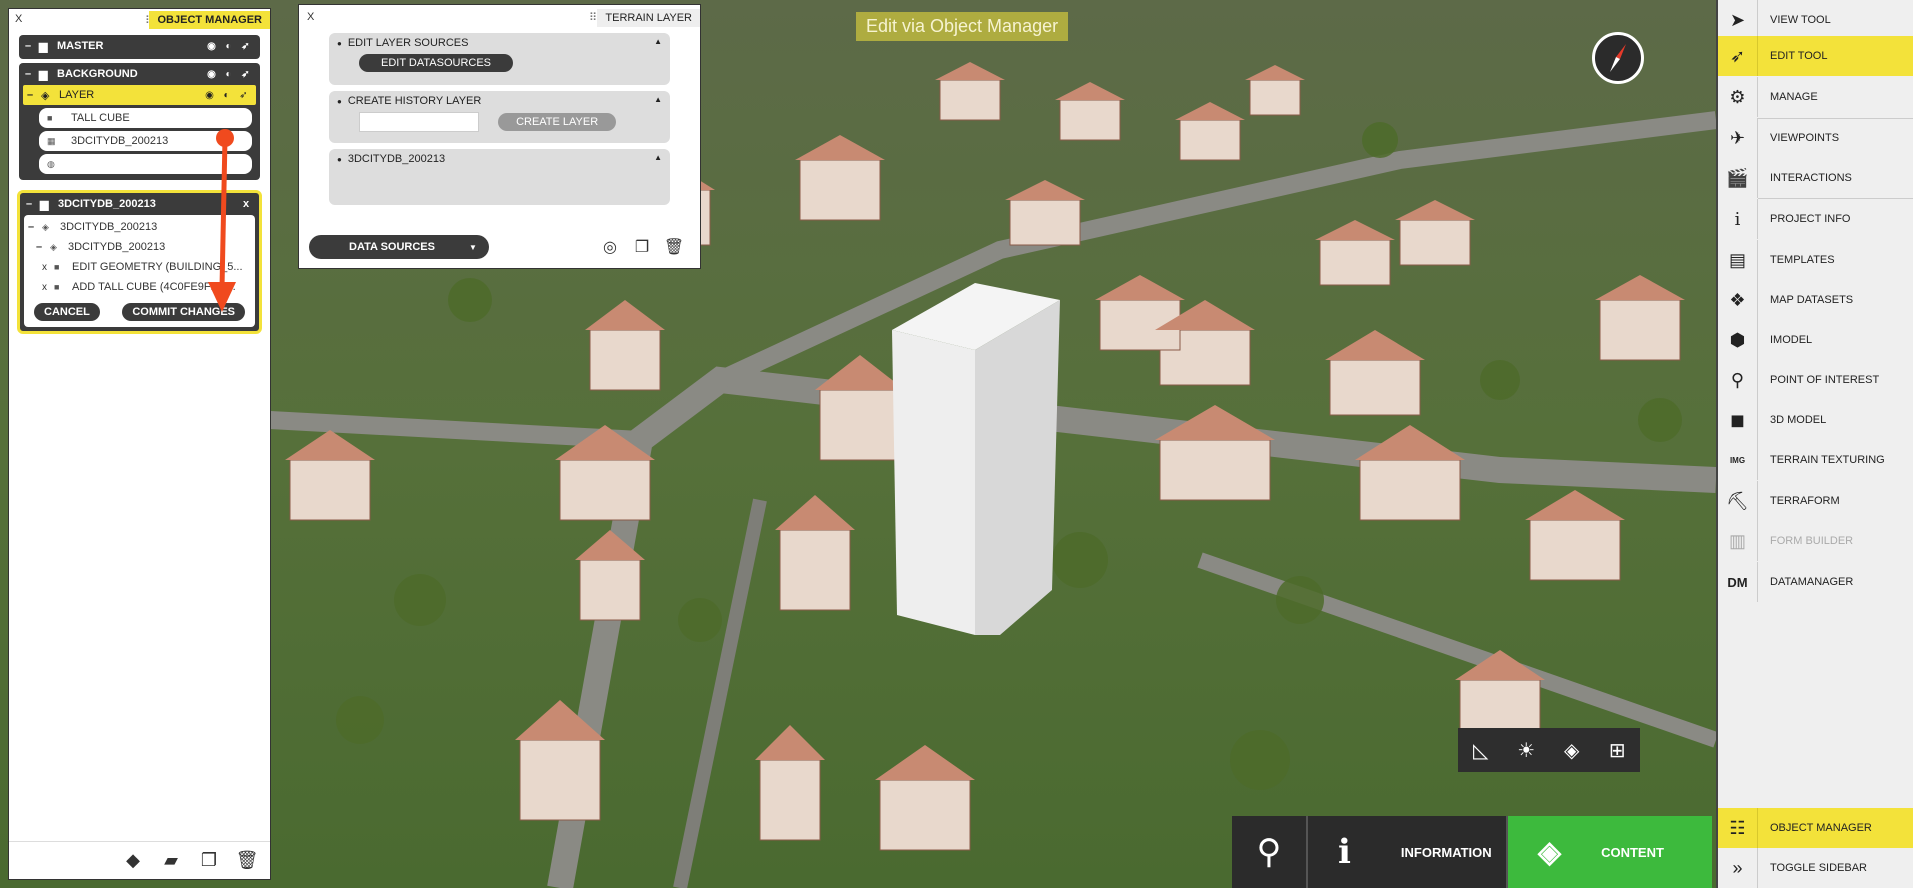  What do you see at coordinates (1815, 178) in the screenshot?
I see `sidebar-item-interactions: 🎬 INTERACTIONS` at bounding box center [1815, 178].